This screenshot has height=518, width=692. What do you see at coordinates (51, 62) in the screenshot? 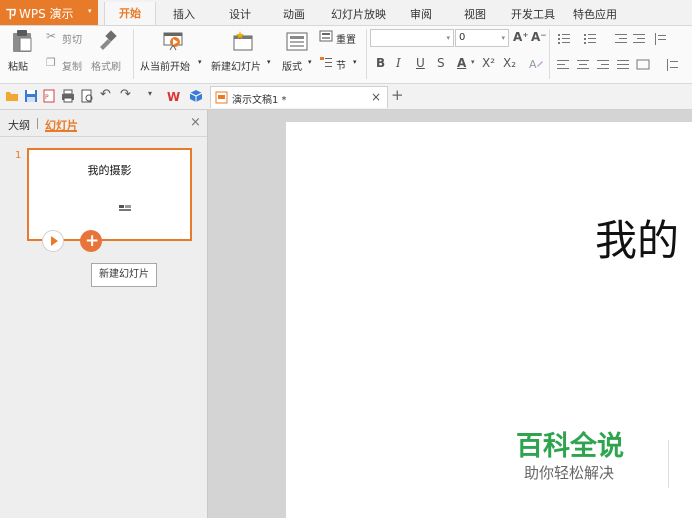
I see `copy-icon: ❐` at bounding box center [51, 62].